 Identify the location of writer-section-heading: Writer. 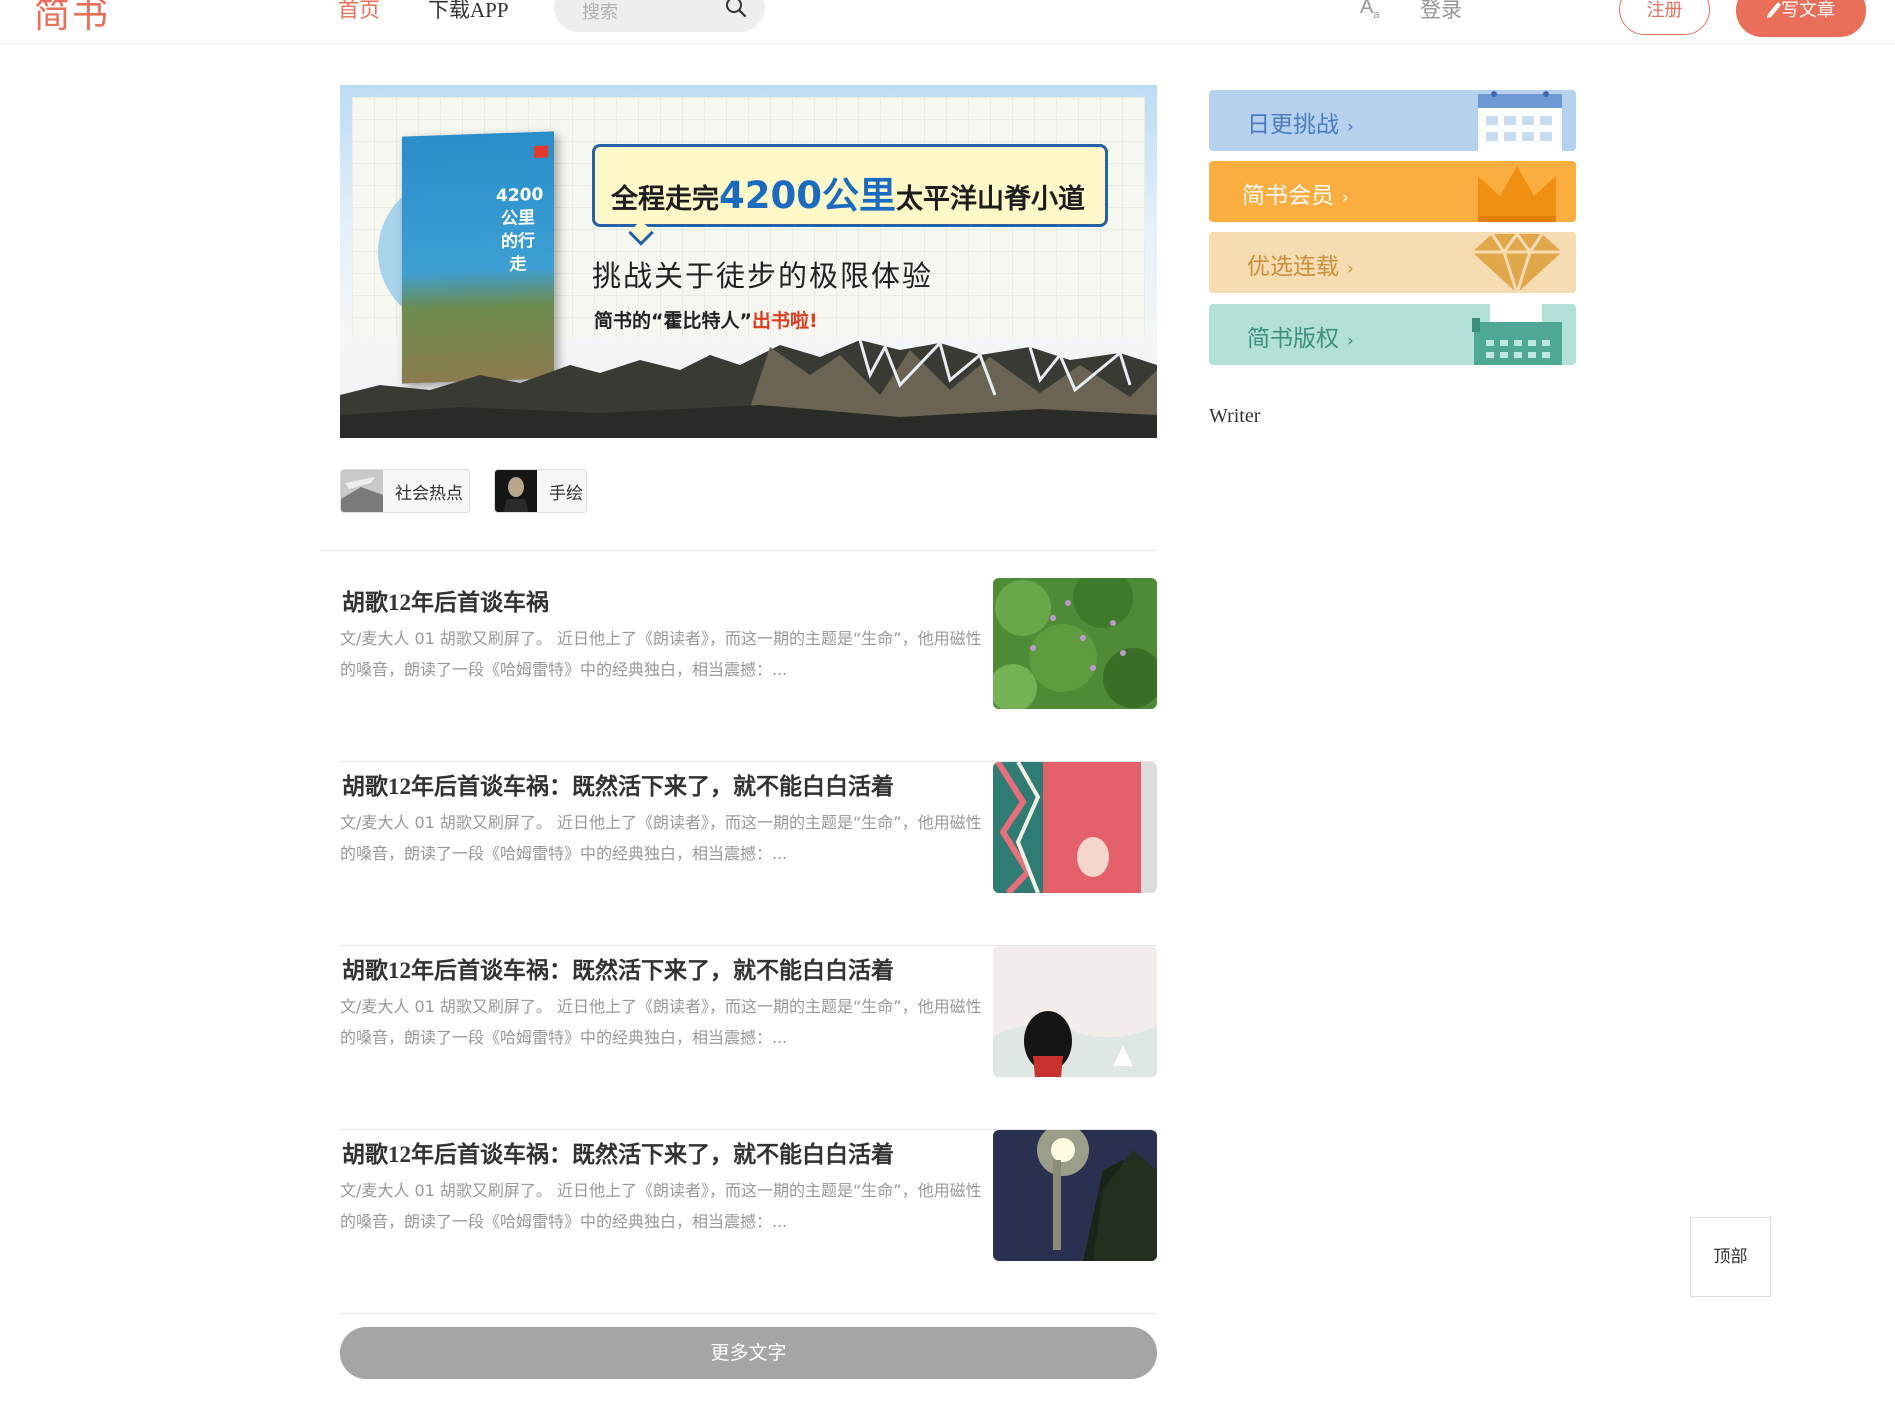
(1235, 416).